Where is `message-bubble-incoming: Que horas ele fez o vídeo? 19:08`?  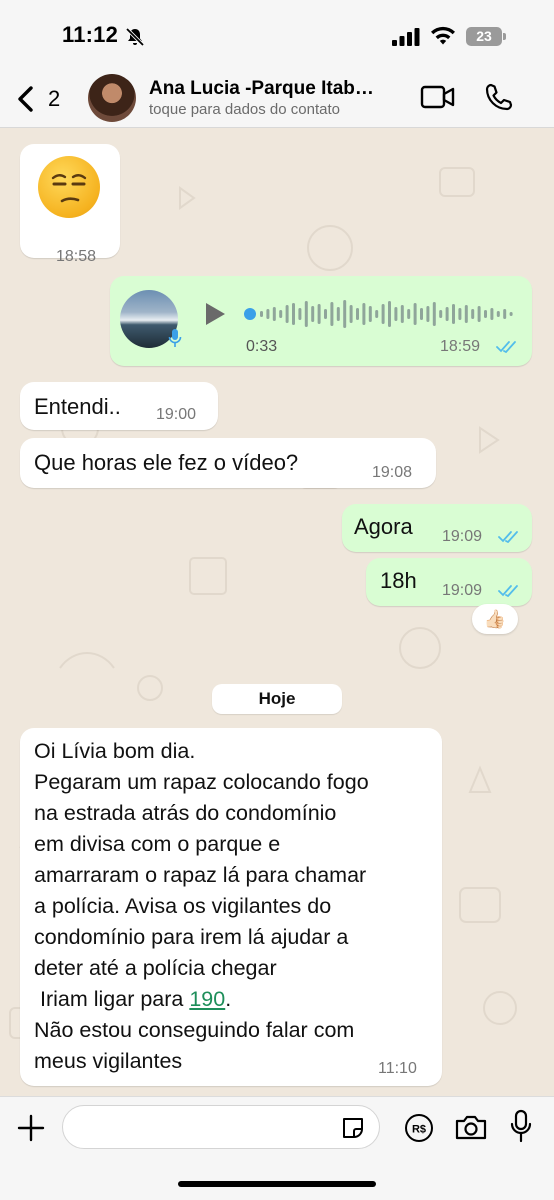 message-bubble-incoming: Que horas ele fez o vídeo? 19:08 is located at coordinates (228, 463).